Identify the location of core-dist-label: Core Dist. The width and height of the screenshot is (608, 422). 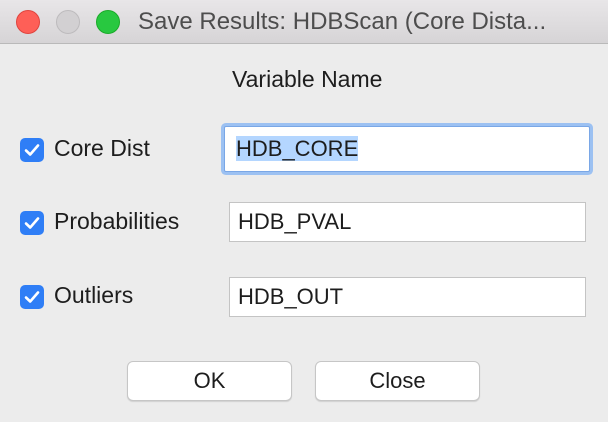
(102, 148).